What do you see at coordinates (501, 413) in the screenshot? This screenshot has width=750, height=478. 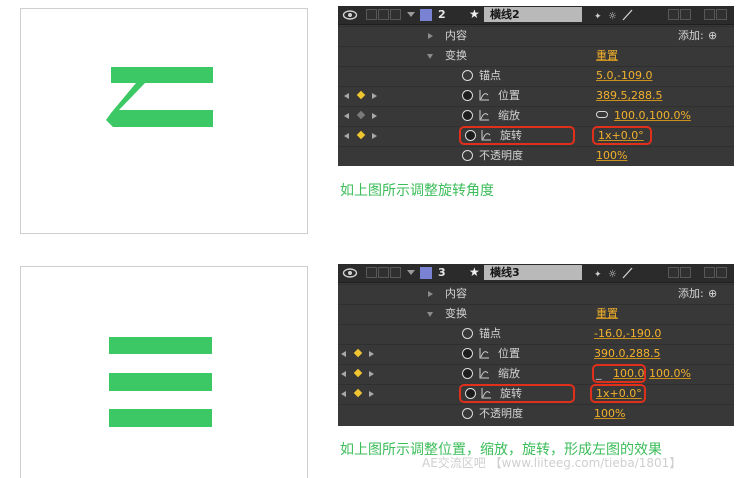 I see `opacity-label: 不透明度` at bounding box center [501, 413].